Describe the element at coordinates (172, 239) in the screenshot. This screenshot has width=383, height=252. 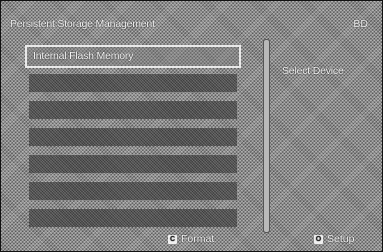
I see `format-key-icon: C` at that location.